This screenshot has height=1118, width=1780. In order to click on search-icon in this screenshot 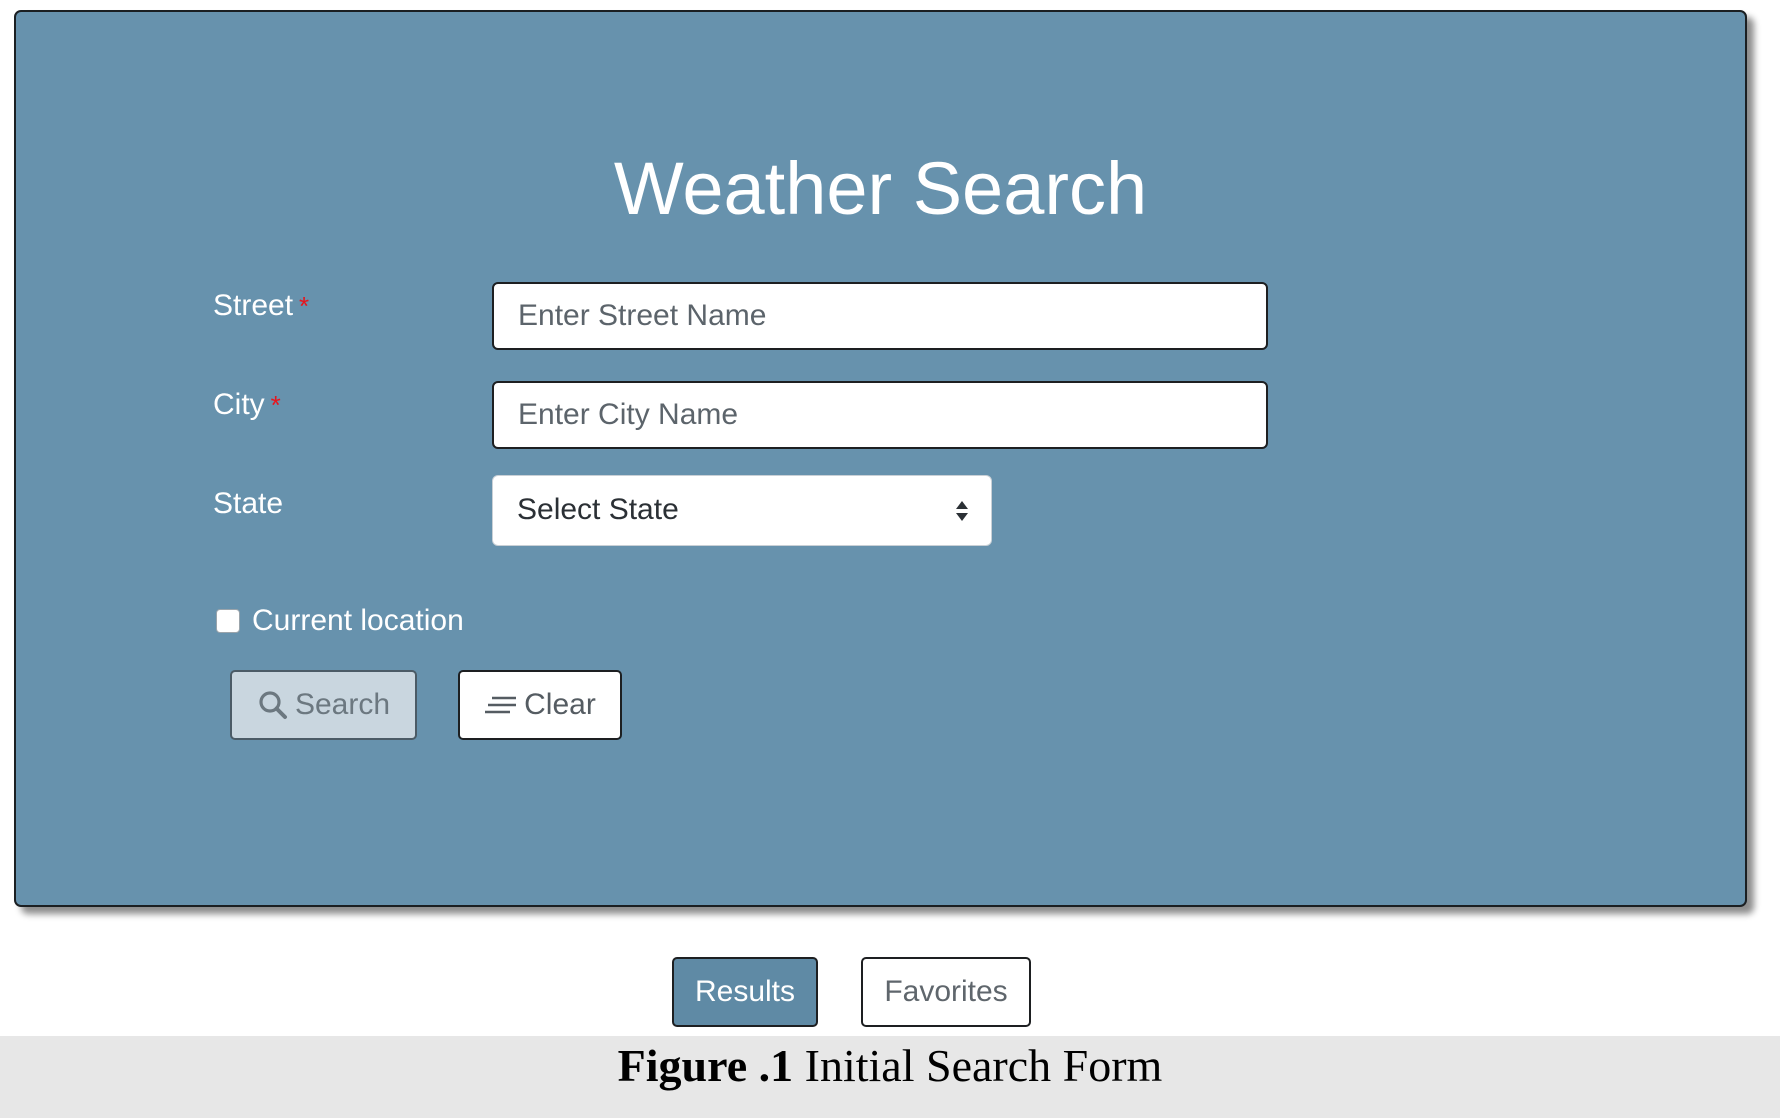, I will do `click(273, 705)`.